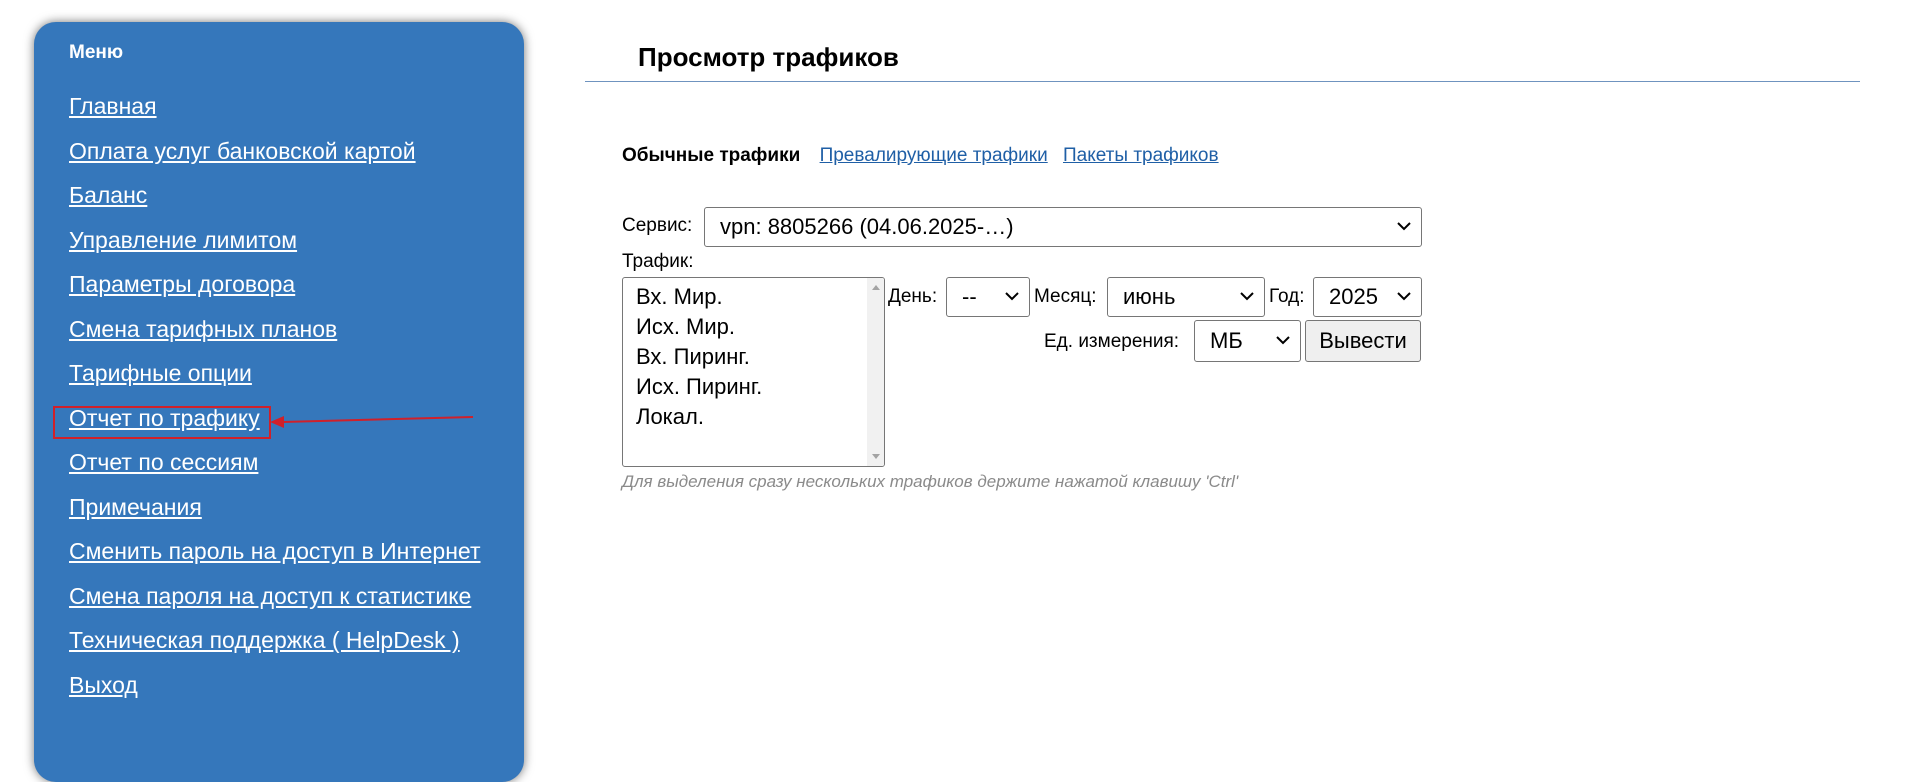 The image size is (1907, 782). Describe the element at coordinates (183, 240) in the screenshot. I see `sidebar-item-limit-management: Управление лимитом` at that location.